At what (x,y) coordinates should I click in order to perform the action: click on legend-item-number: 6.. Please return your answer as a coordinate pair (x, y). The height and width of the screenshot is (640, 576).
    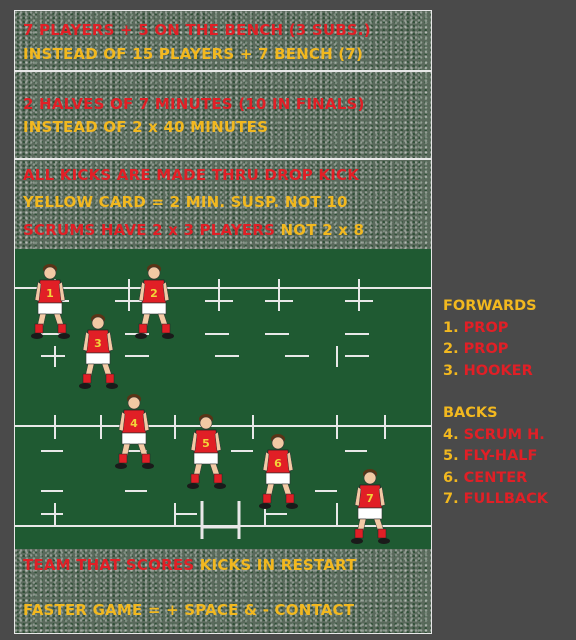
    Looking at the image, I should click on (453, 477).